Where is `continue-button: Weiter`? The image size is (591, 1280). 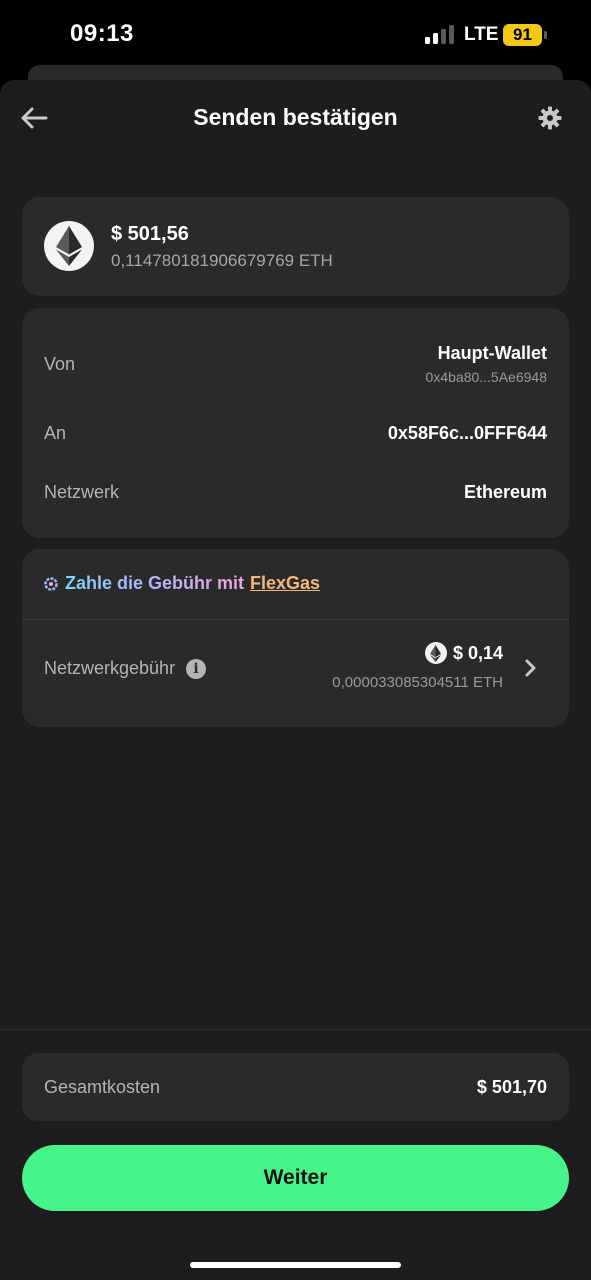
continue-button: Weiter is located at coordinates (295, 1178).